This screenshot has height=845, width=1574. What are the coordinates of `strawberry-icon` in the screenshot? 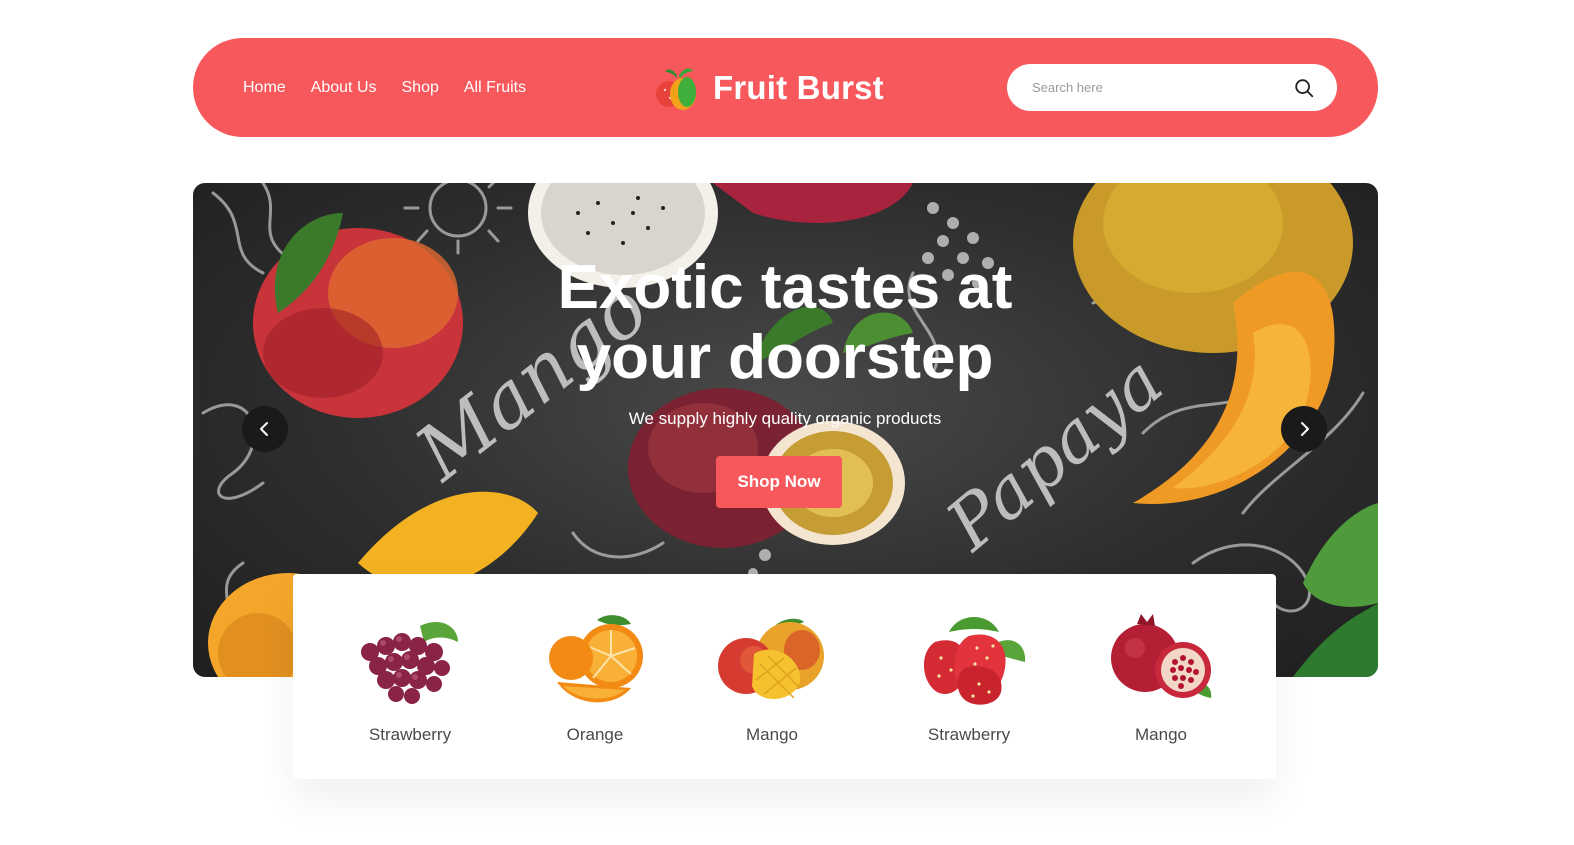 It's located at (974, 661).